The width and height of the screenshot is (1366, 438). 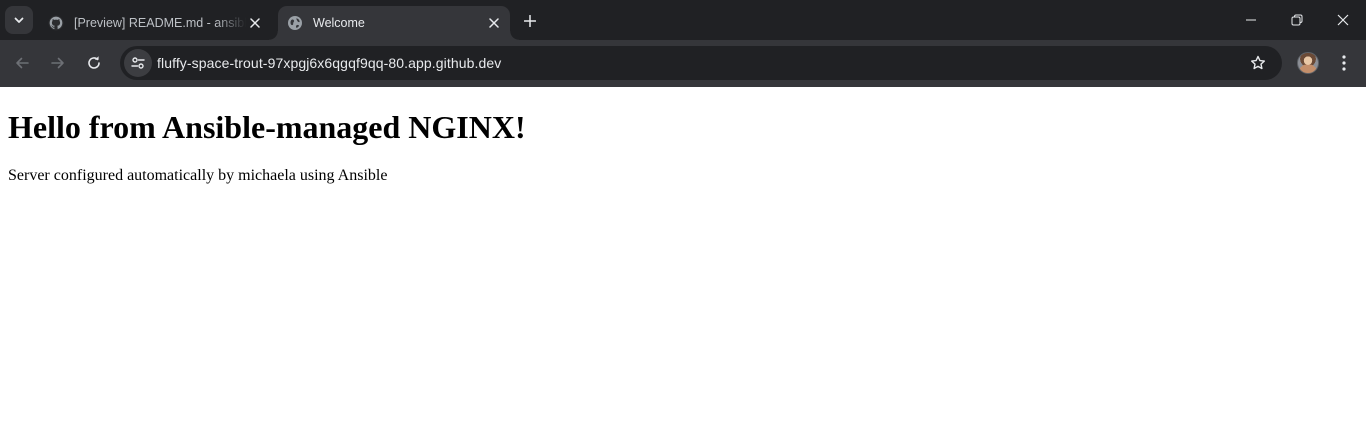 I want to click on page-heading: Hello from Ansible-managed NGINX!, so click(x=267, y=127).